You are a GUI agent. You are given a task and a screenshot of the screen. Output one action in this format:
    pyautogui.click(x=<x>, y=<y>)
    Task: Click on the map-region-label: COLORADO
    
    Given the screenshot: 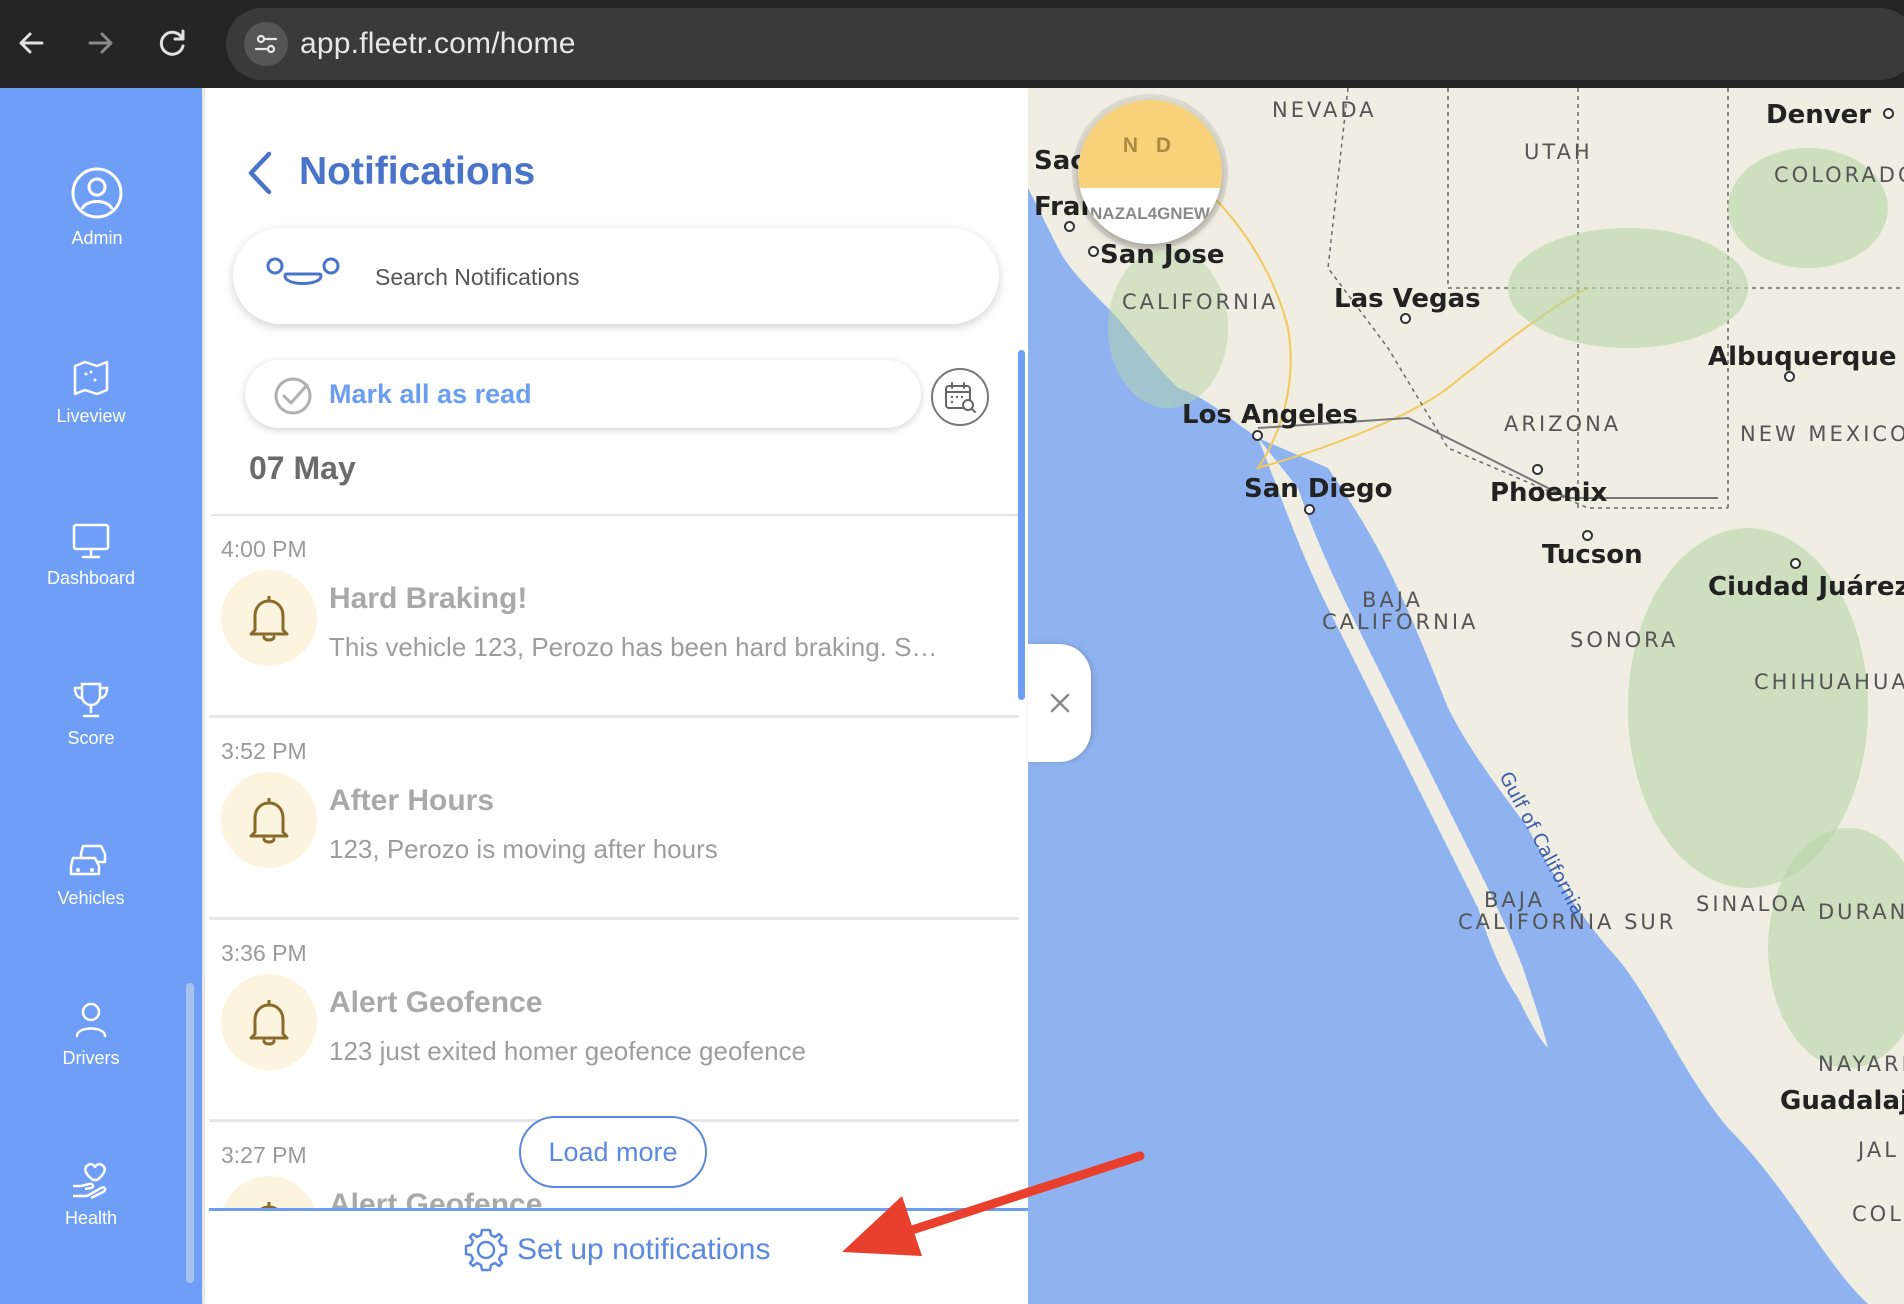 What is the action you would take?
    pyautogui.click(x=1839, y=175)
    